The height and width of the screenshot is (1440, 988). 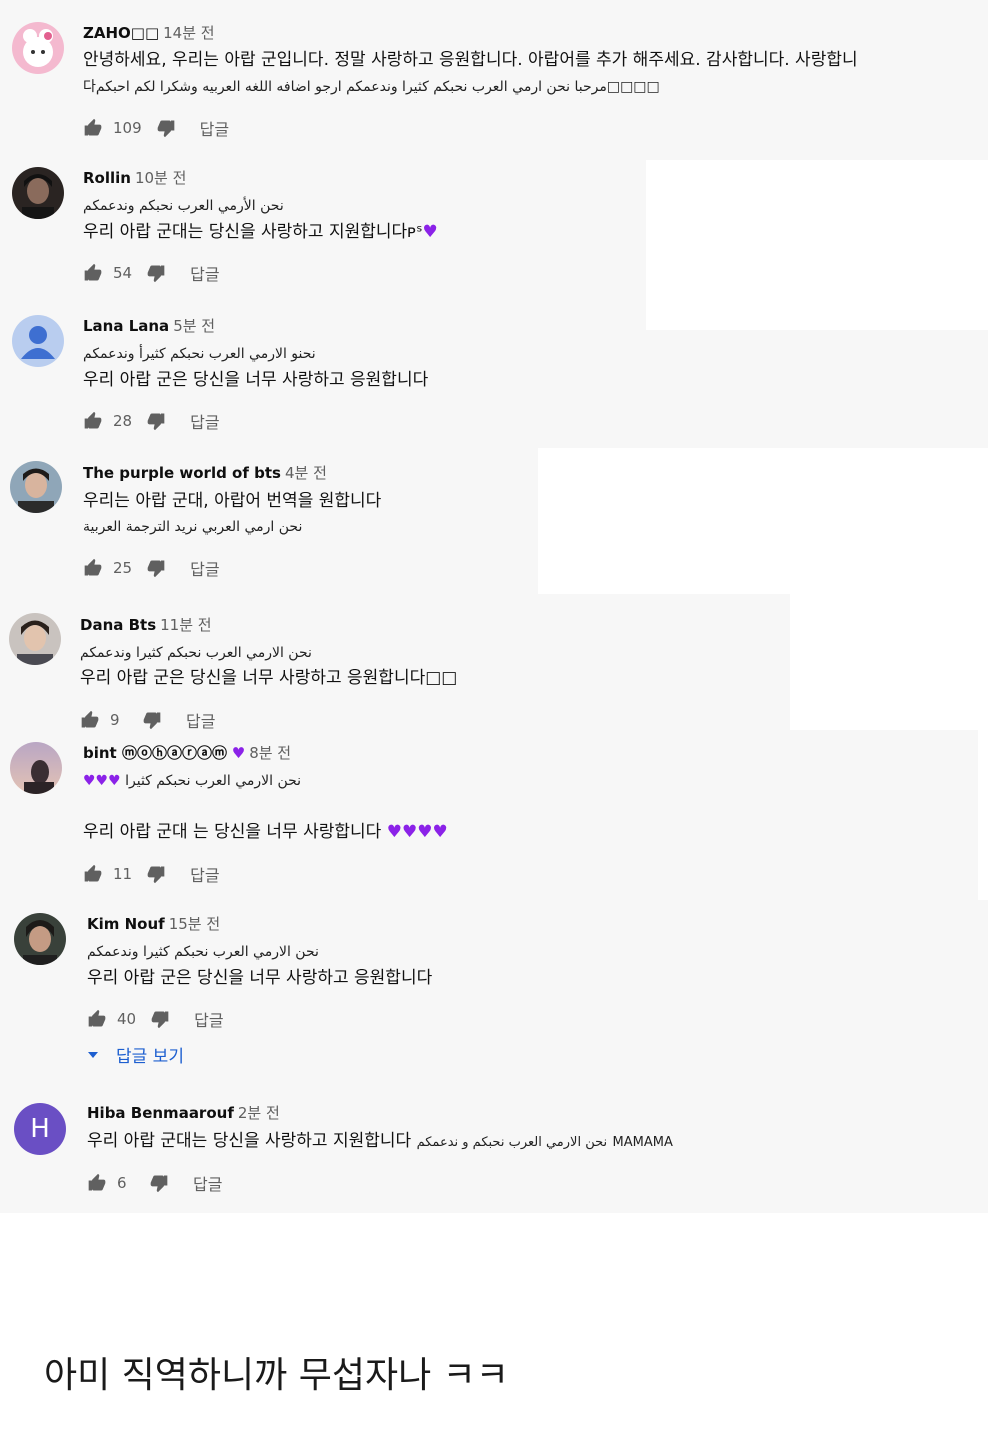 I want to click on comment-text: 우리 아랍 군은 당신을 너무 사랑하고 응원합니다□□, so click(x=269, y=678).